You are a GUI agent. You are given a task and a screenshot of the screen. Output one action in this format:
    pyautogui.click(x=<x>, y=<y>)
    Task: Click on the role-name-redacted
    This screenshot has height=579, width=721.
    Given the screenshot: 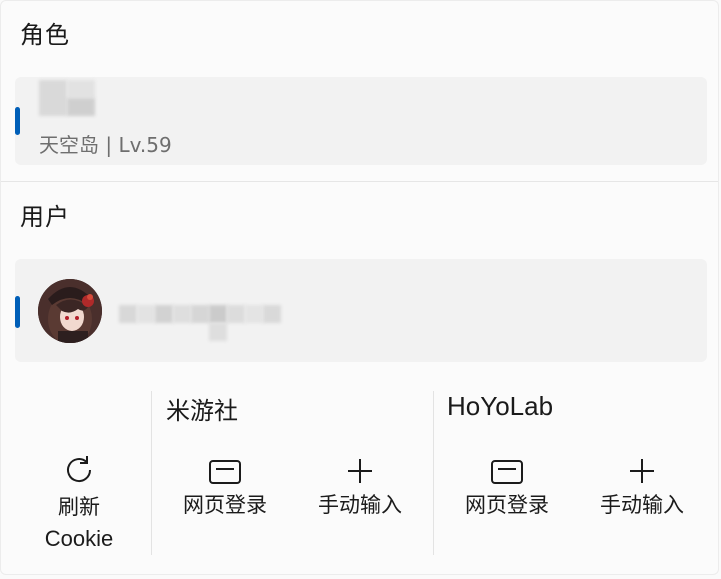 What is the action you would take?
    pyautogui.click(x=67, y=98)
    